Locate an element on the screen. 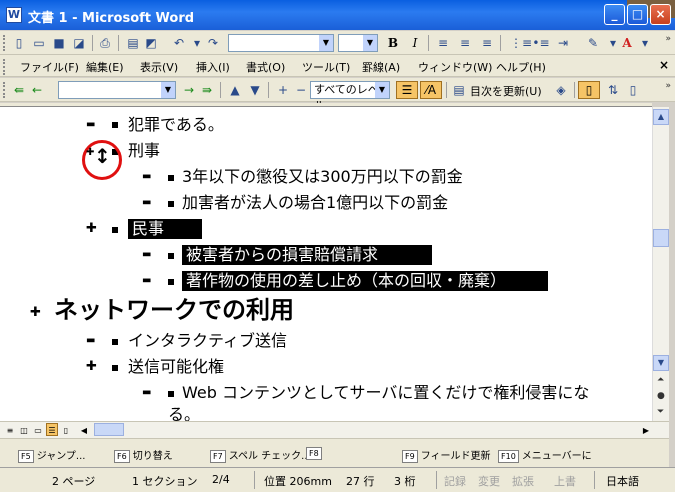 This screenshot has height=492, width=675. status-line: 27 行 is located at coordinates (360, 481).